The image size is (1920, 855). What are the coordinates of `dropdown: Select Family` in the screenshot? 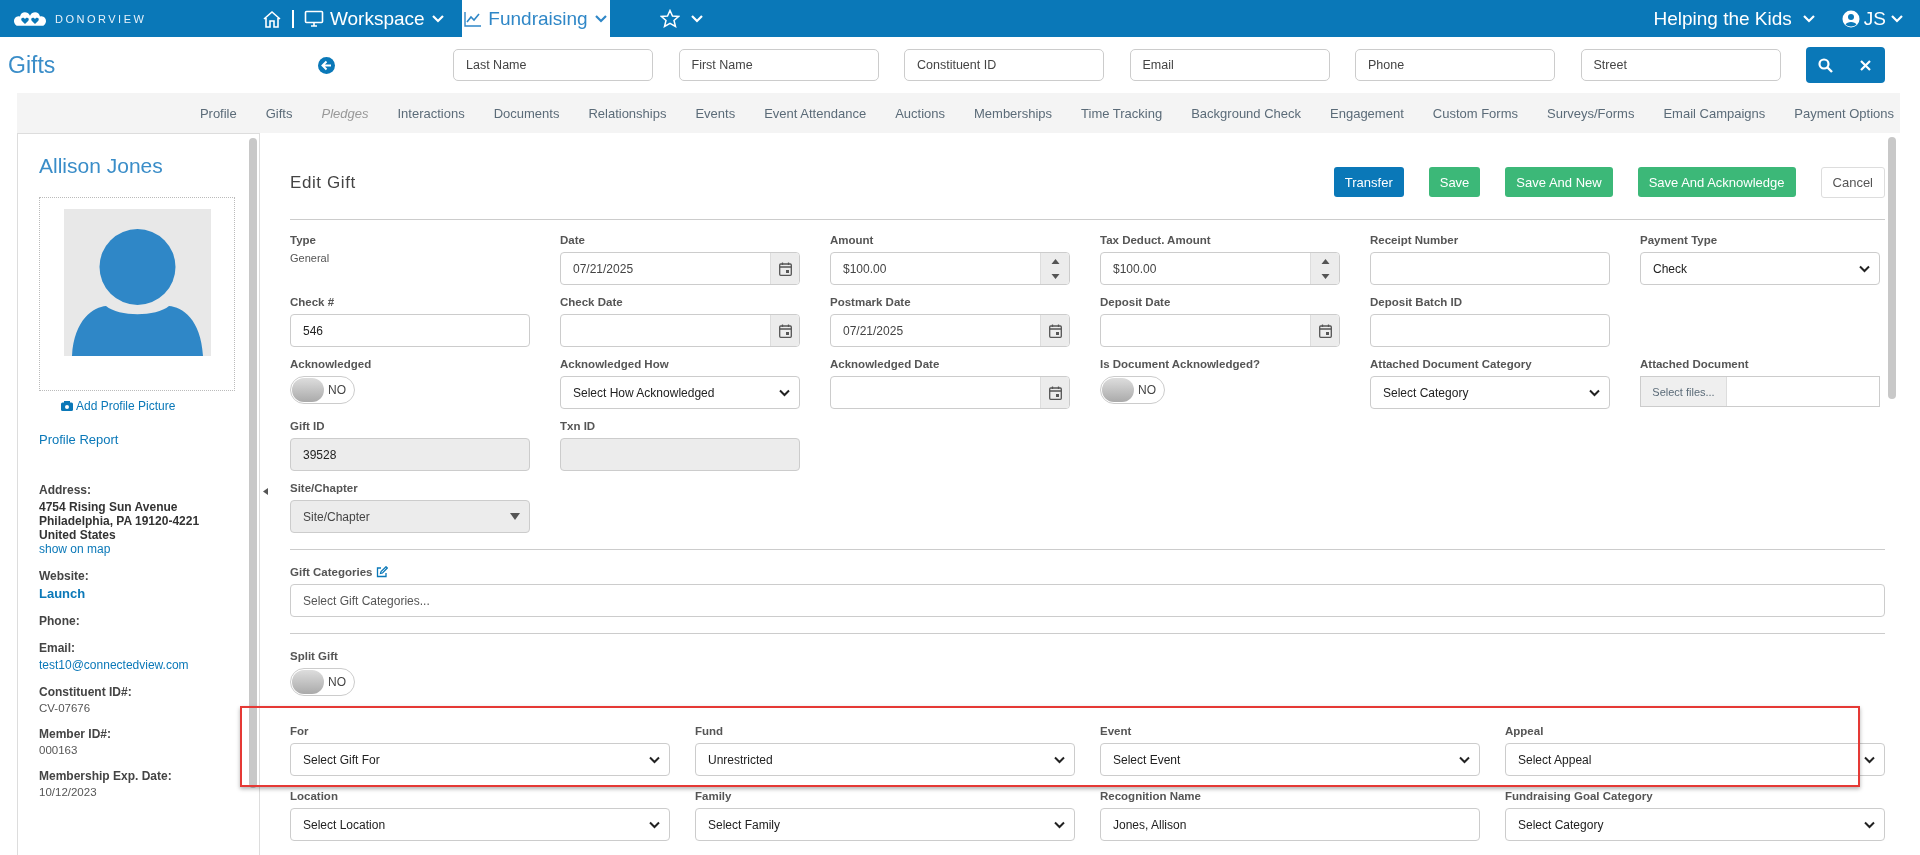 It's located at (885, 824).